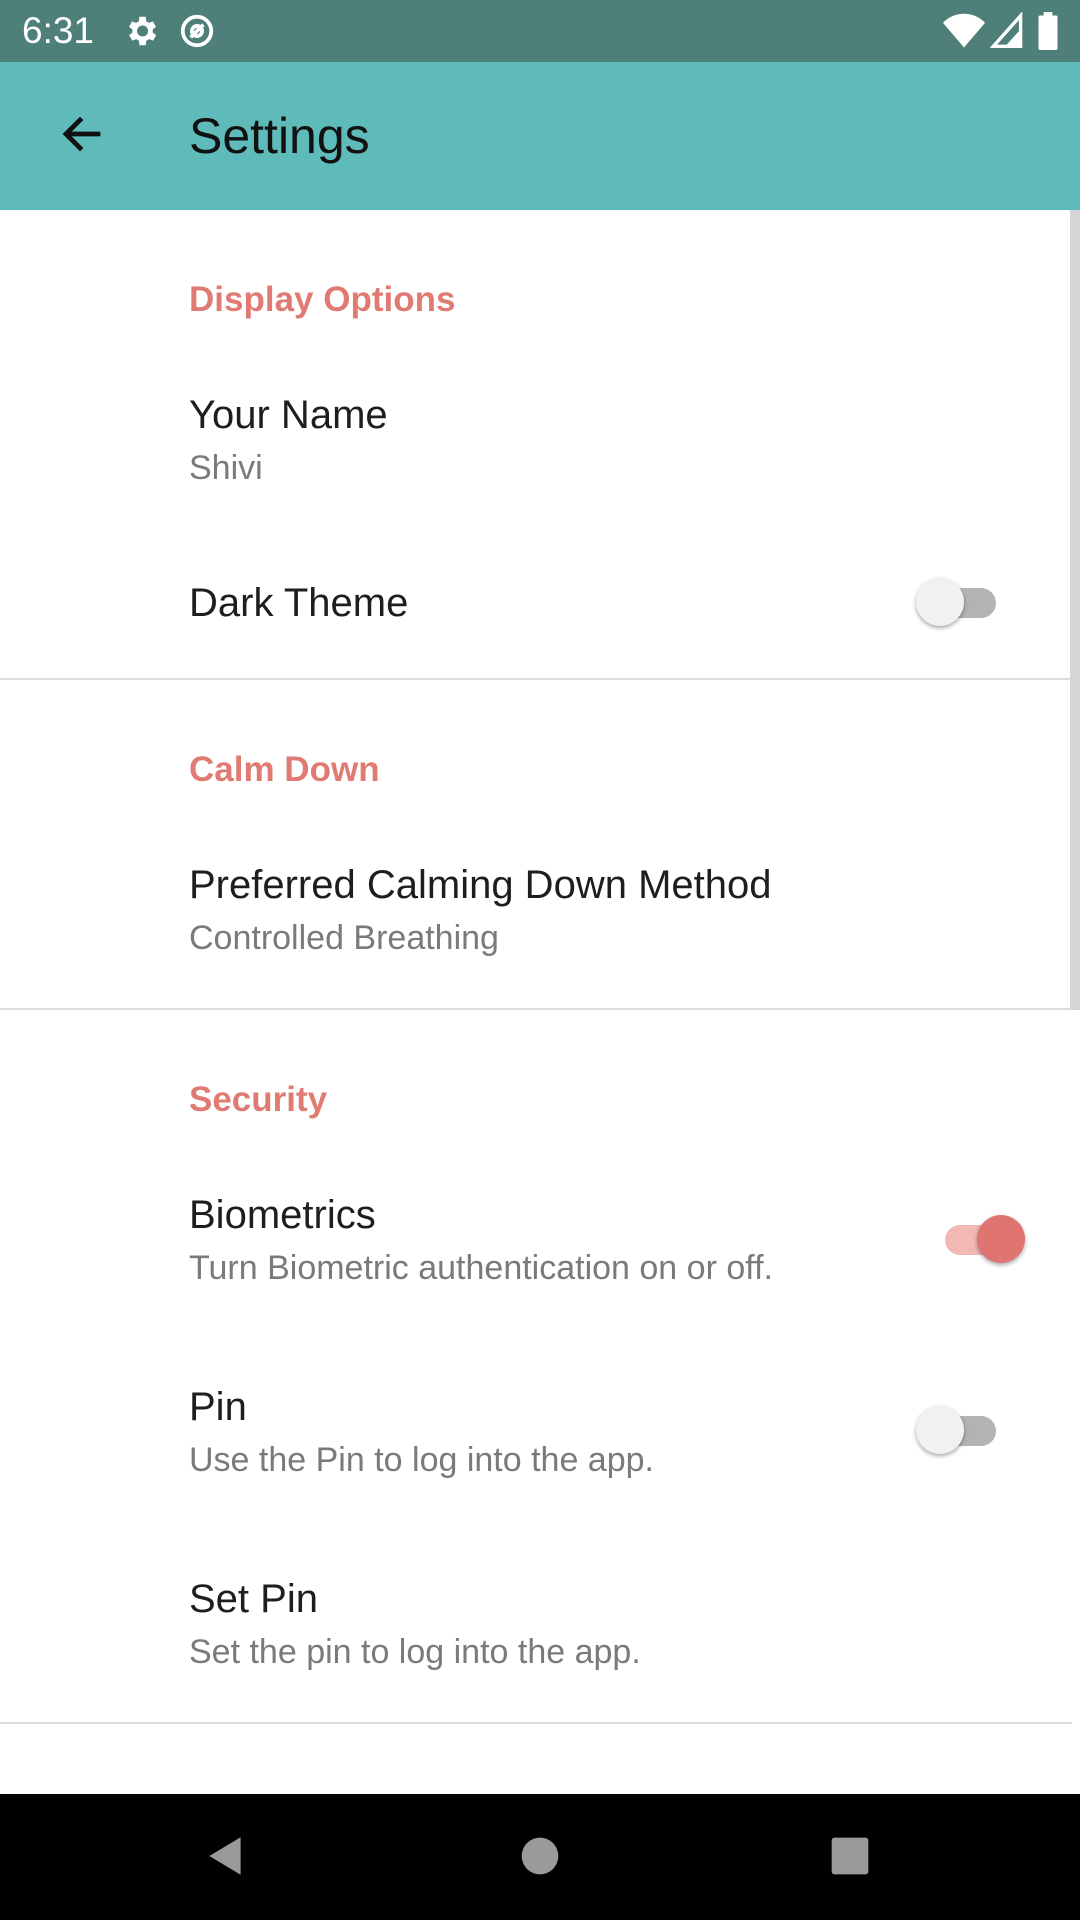 The image size is (1080, 1920). I want to click on nav-recents-icon, so click(850, 1858).